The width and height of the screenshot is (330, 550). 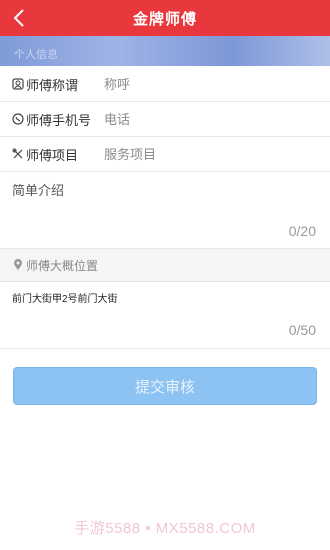 What do you see at coordinates (52, 155) in the screenshot?
I see `service-label-text: 师傅项目` at bounding box center [52, 155].